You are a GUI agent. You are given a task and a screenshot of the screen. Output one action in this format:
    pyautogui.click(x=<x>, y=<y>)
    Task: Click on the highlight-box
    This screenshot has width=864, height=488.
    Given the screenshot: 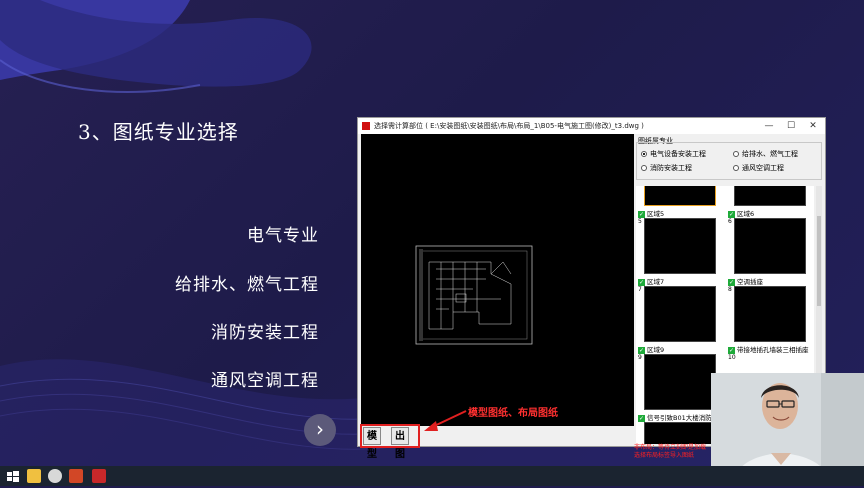 What is the action you would take?
    pyautogui.click(x=390, y=436)
    